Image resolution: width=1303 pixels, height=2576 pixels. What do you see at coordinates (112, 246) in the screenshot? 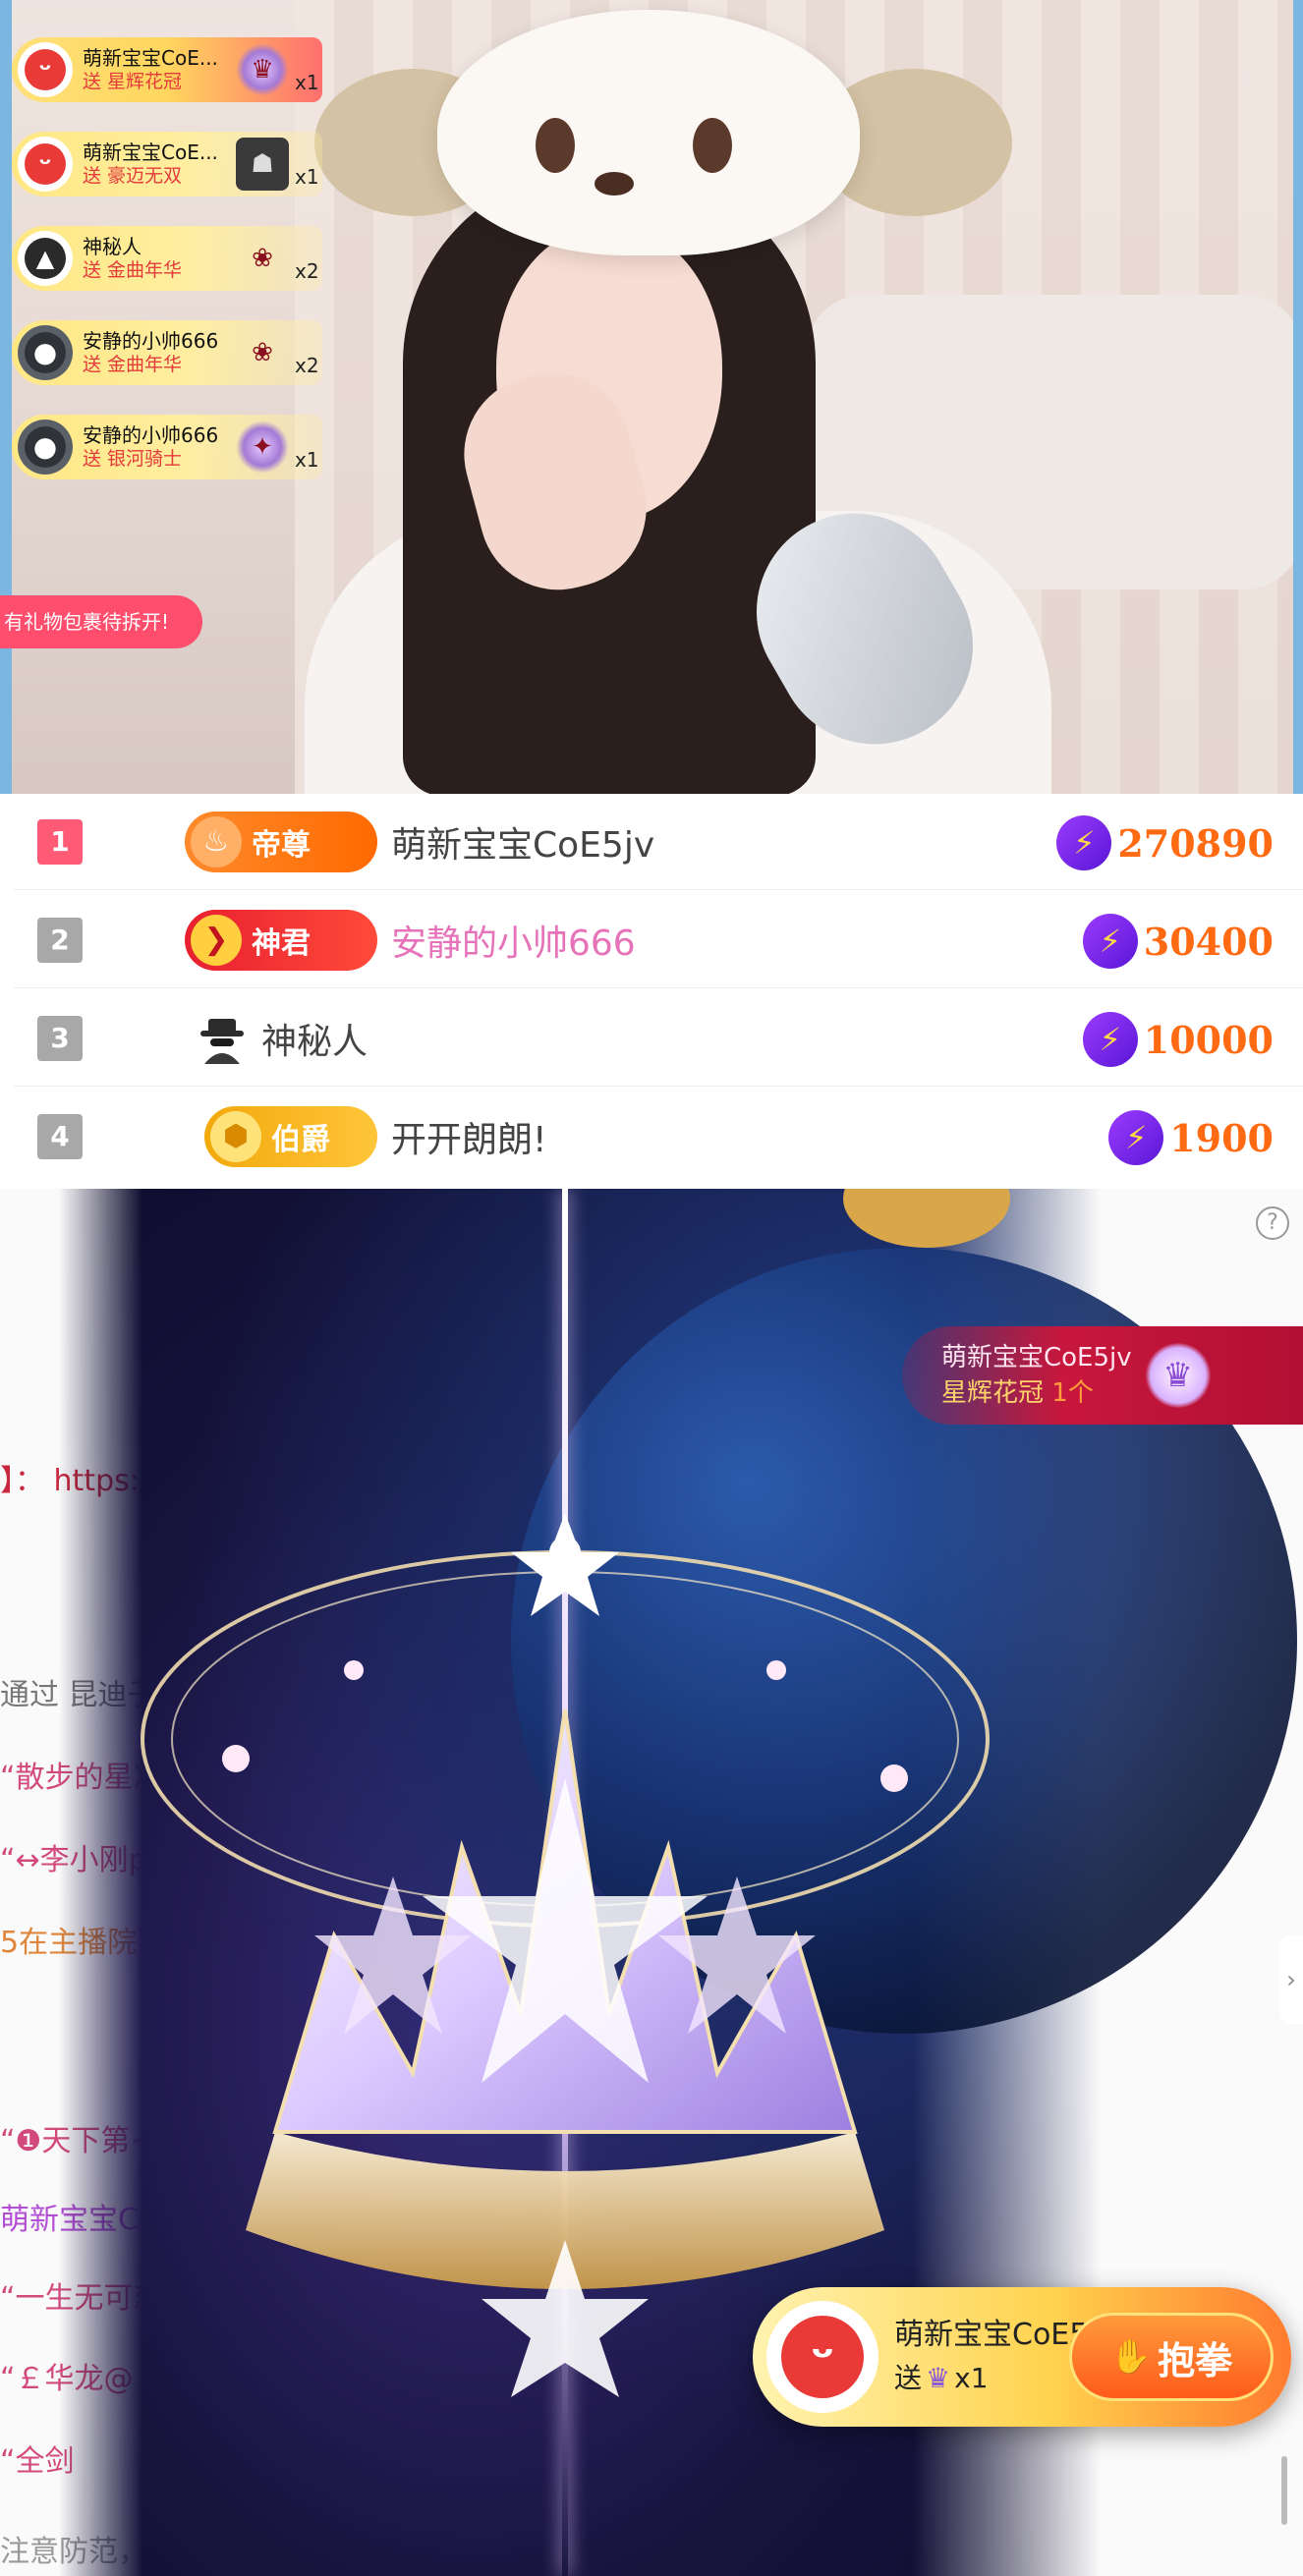
I see `gift-sender-name: 神秘人` at bounding box center [112, 246].